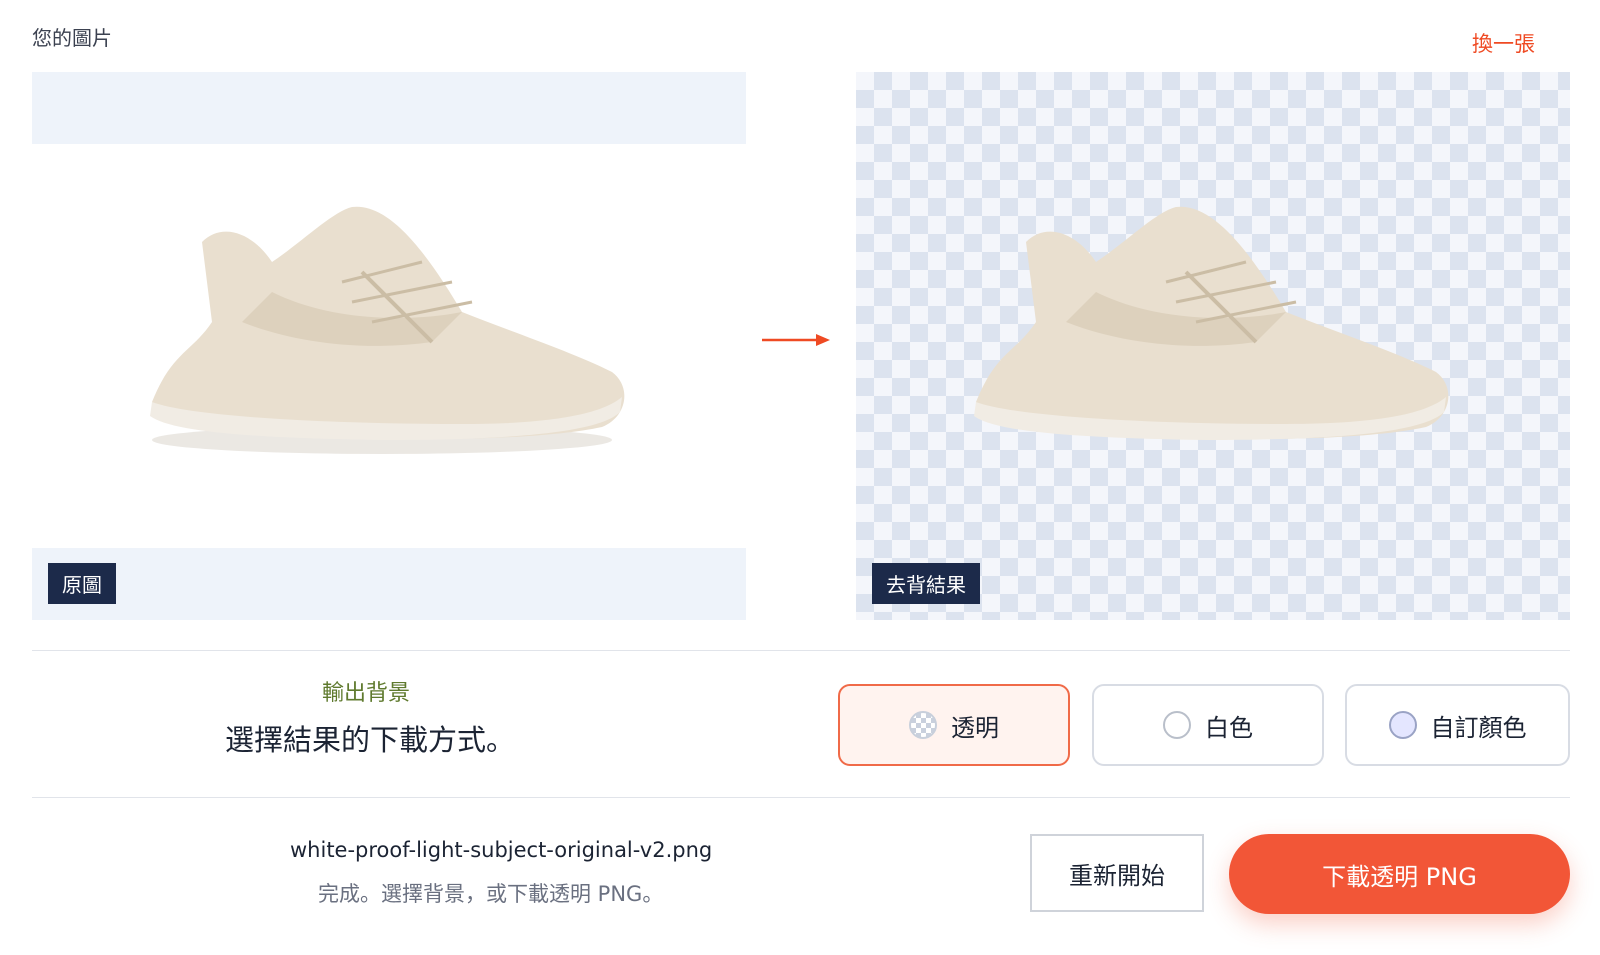 This screenshot has width=1600, height=955. I want to click on checker-swatch-icon, so click(923, 725).